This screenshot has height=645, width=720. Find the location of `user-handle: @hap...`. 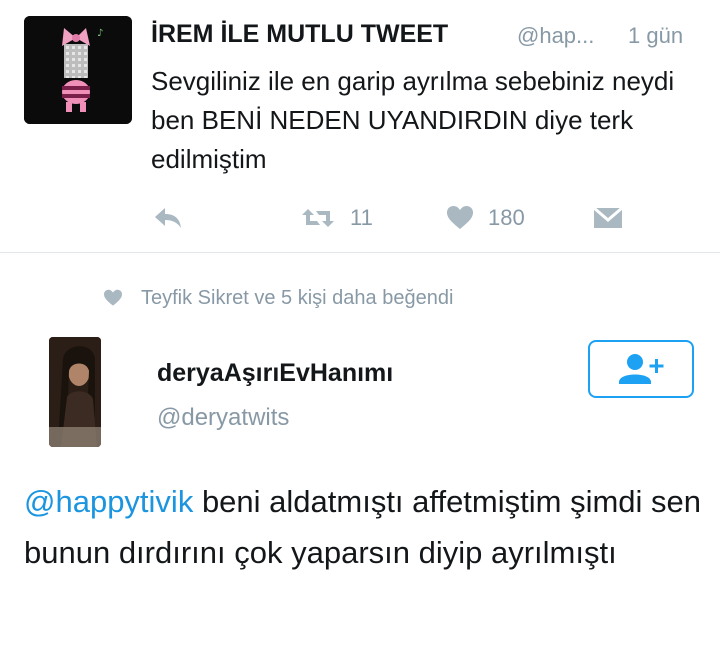

user-handle: @hap... is located at coordinates (555, 36).